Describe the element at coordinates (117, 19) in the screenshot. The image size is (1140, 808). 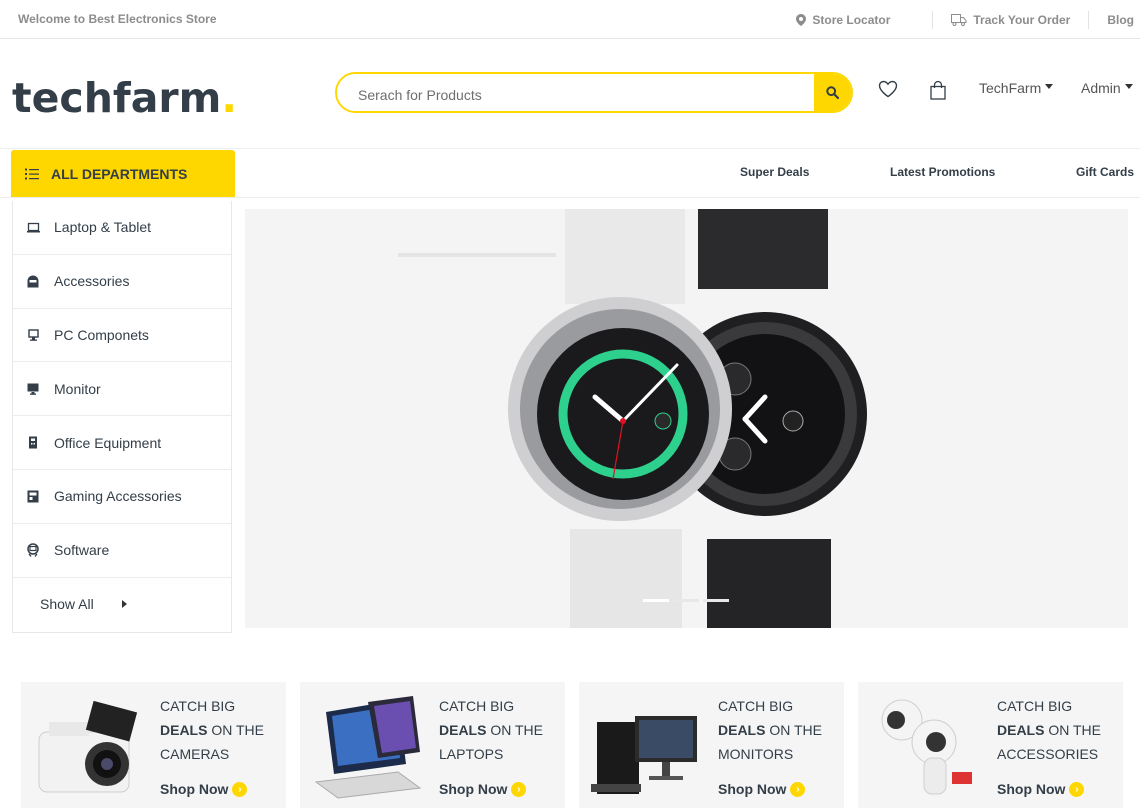
I see `welcome-text: Welcome to Best Electronics Store` at that location.